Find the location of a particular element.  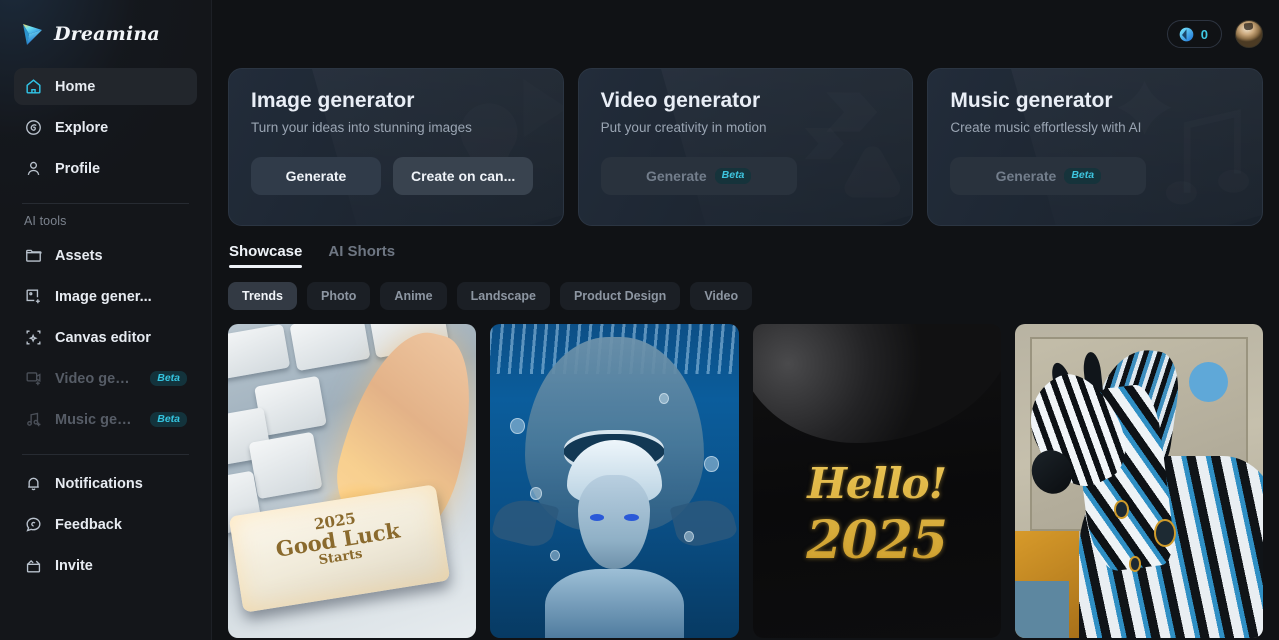

video-generate-button: Generate Beta is located at coordinates (698, 176).